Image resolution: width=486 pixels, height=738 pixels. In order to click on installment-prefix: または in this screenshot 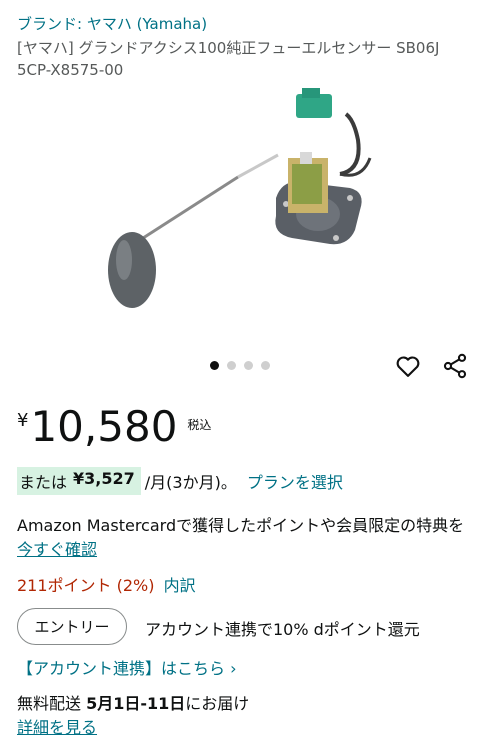, I will do `click(43, 482)`.